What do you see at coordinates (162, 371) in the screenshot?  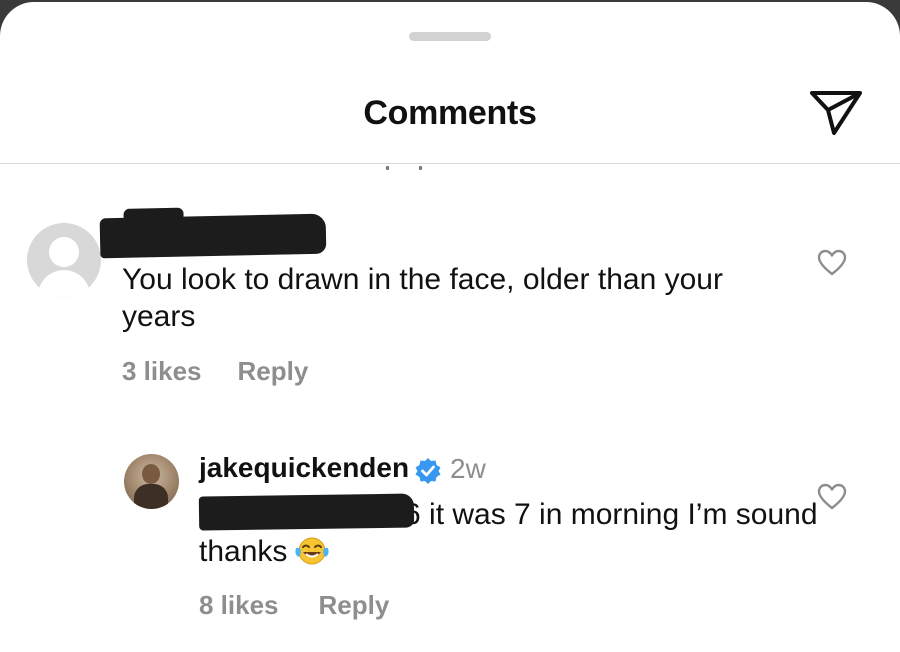 I see `like-count: 3 likes` at bounding box center [162, 371].